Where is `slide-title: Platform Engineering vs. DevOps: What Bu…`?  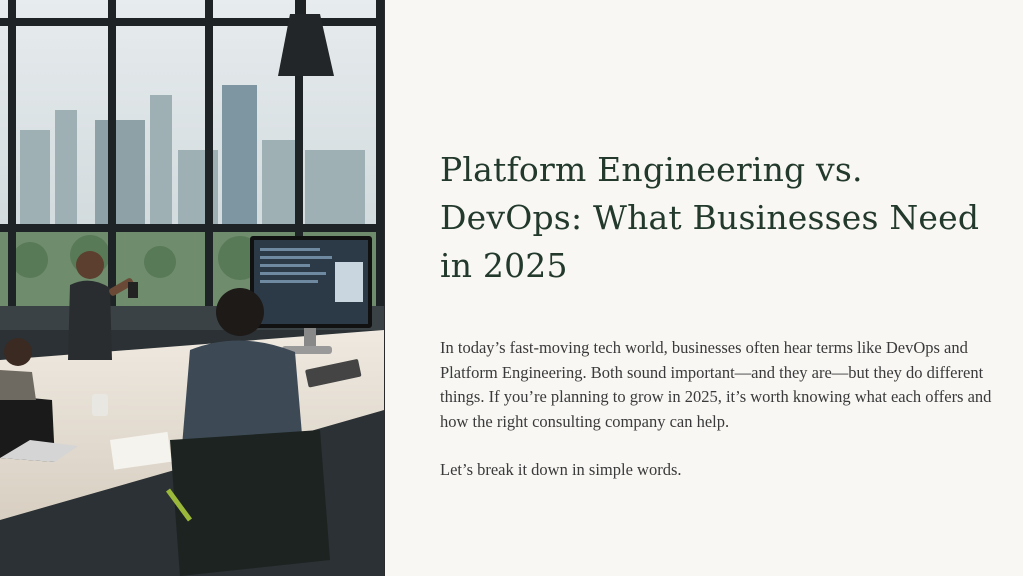 slide-title: Platform Engineering vs. DevOps: What Bu… is located at coordinates (710, 217).